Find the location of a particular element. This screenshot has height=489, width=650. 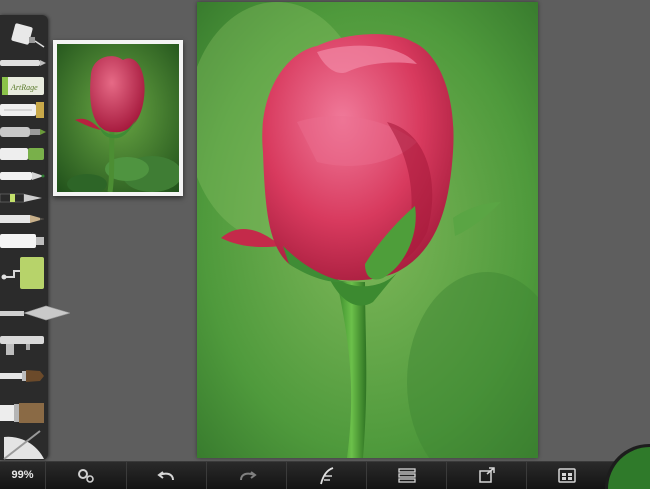

palette-knife-tube-icon is located at coordinates (22, 110).